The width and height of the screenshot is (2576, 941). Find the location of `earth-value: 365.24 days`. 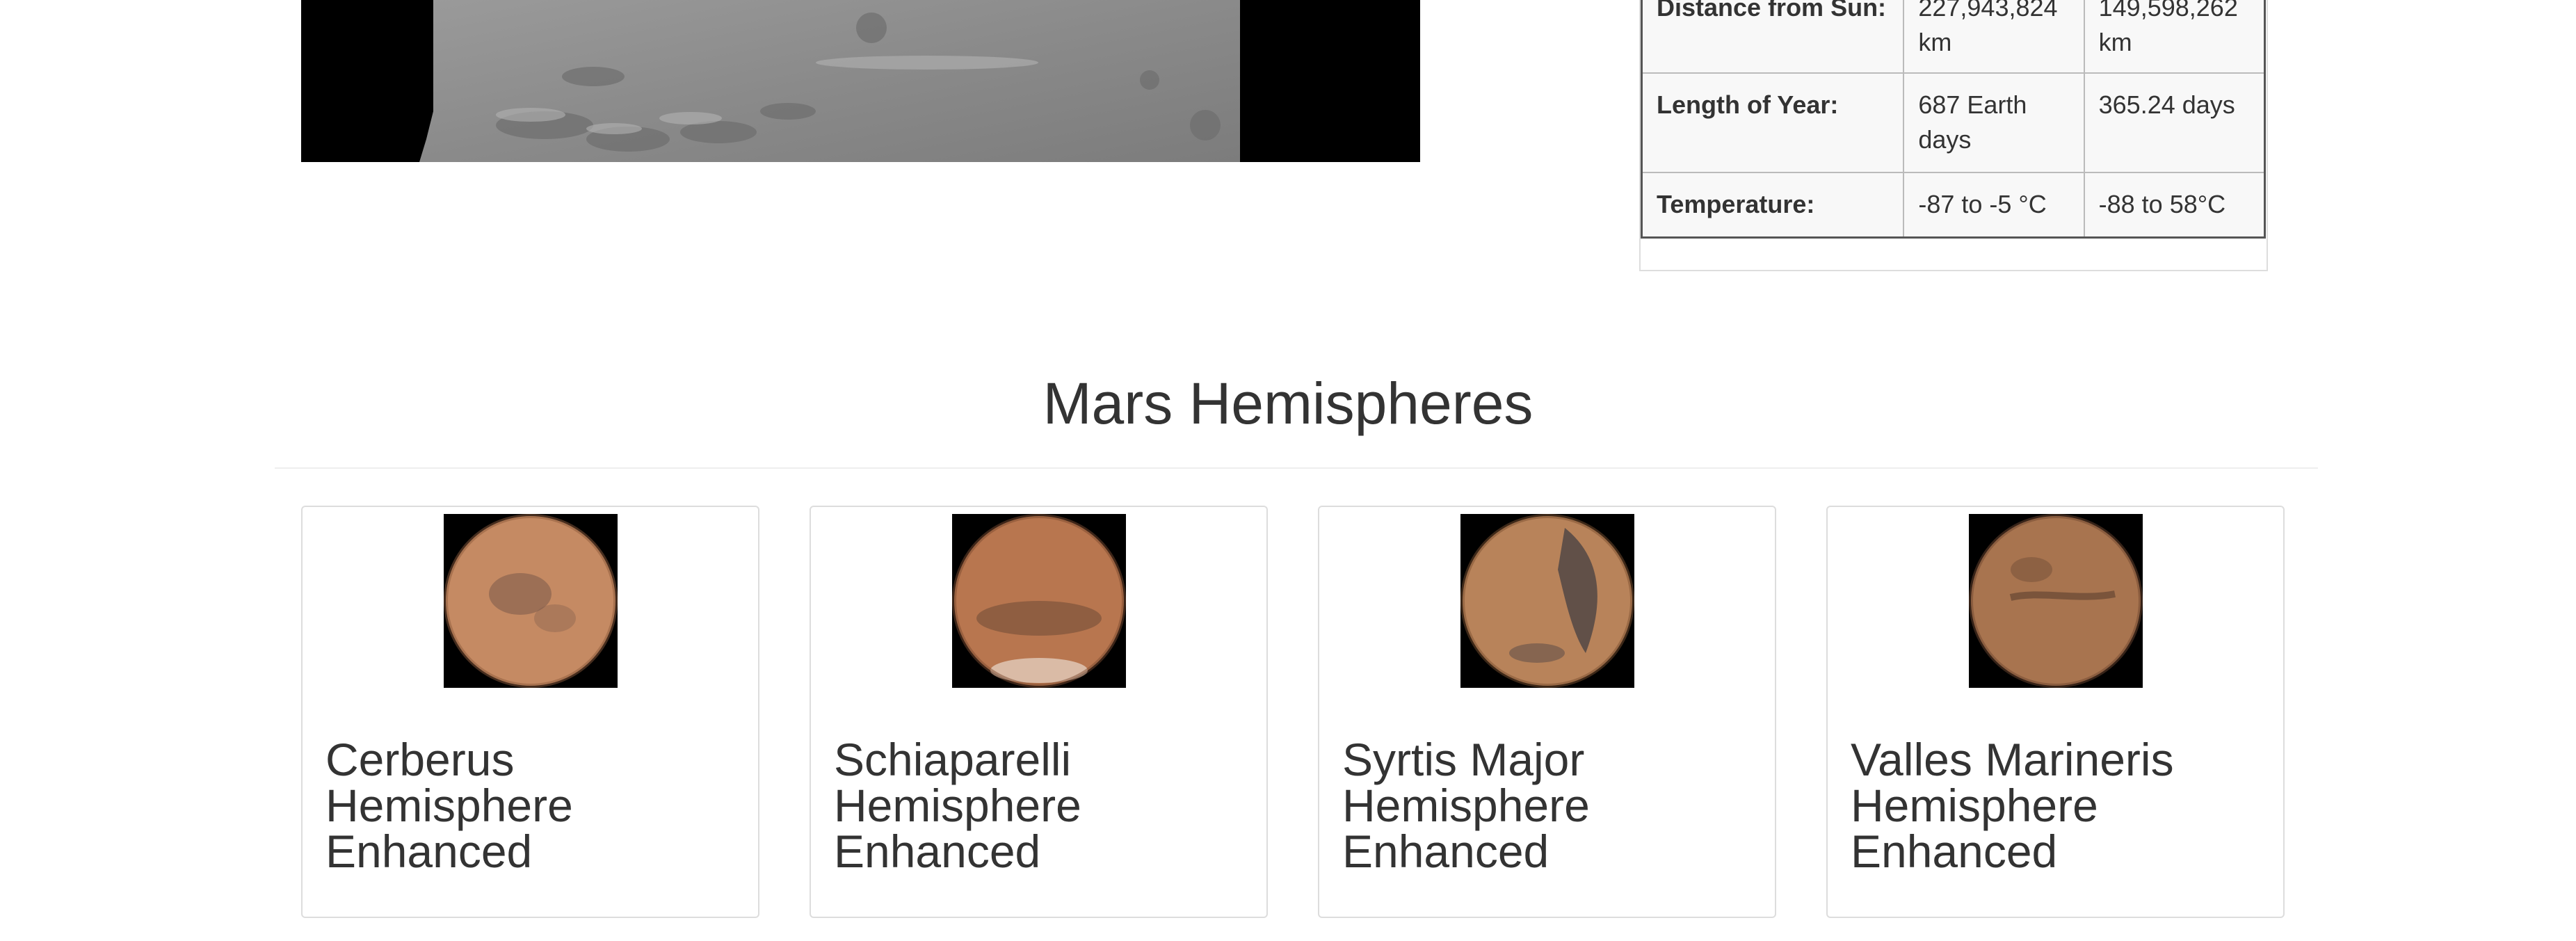

earth-value: 365.24 days is located at coordinates (2175, 122).